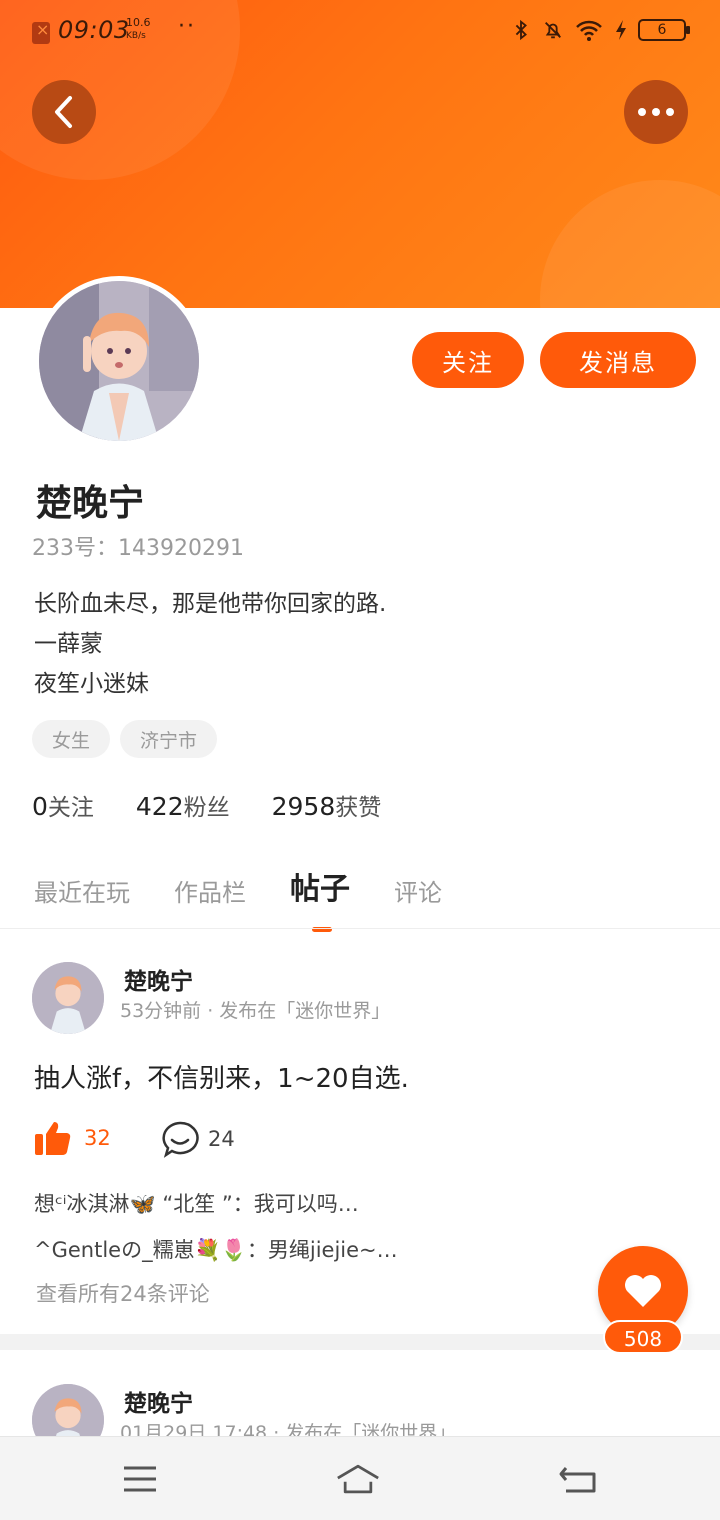 The width and height of the screenshot is (720, 1520). I want to click on more-horizontal-icon, so click(656, 112).